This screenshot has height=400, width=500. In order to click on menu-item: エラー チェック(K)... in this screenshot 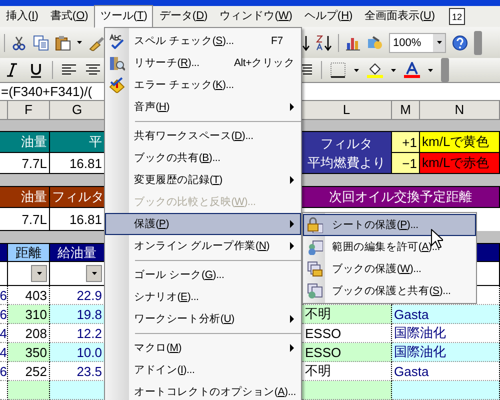, I will do `click(203, 85)`.